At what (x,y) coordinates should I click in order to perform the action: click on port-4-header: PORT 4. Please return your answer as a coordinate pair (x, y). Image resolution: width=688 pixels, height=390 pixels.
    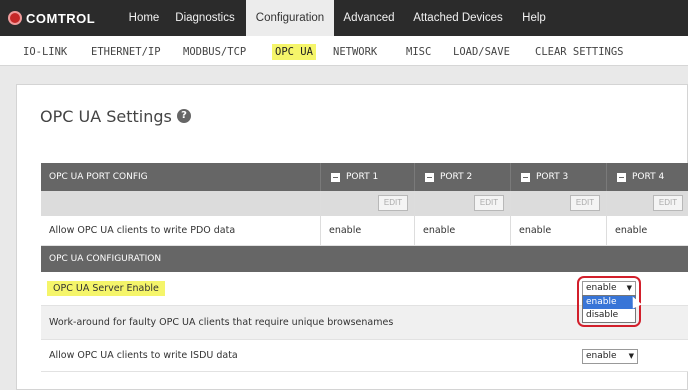
    Looking at the image, I should click on (647, 177).